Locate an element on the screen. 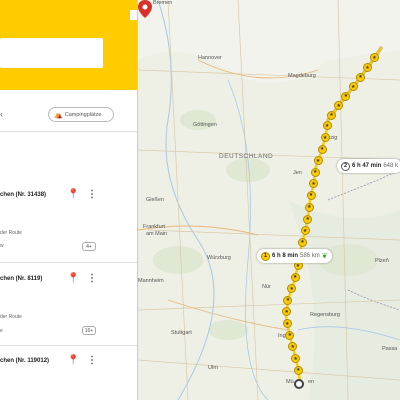 The height and width of the screenshot is (400, 400). map-label-regensburg: Regensburg is located at coordinates (325, 315).